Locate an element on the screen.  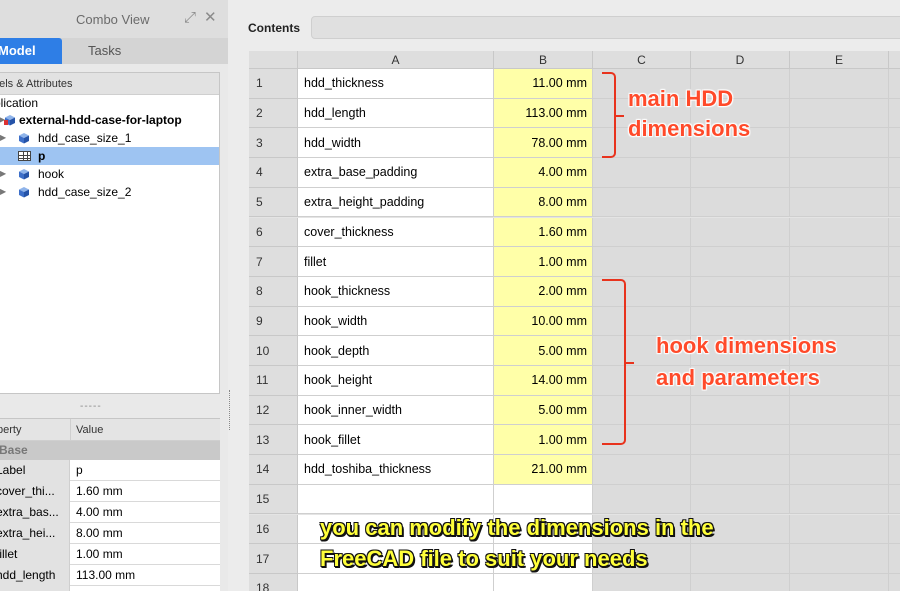
row-header: 9 is located at coordinates (273, 321).